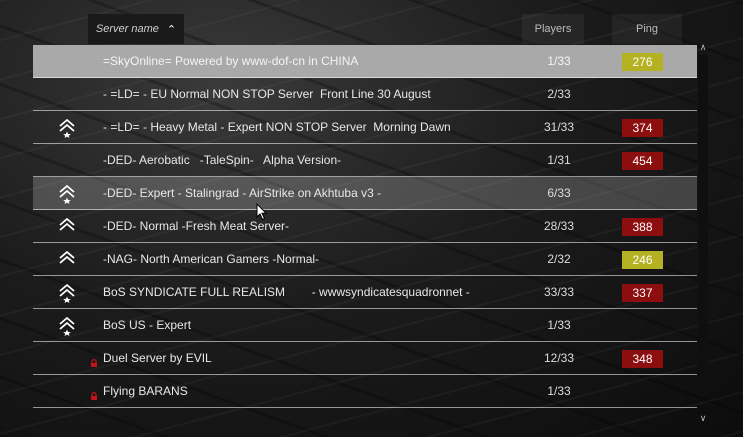 This screenshot has height=437, width=743. What do you see at coordinates (642, 62) in the screenshot?
I see `ping-badge: 276` at bounding box center [642, 62].